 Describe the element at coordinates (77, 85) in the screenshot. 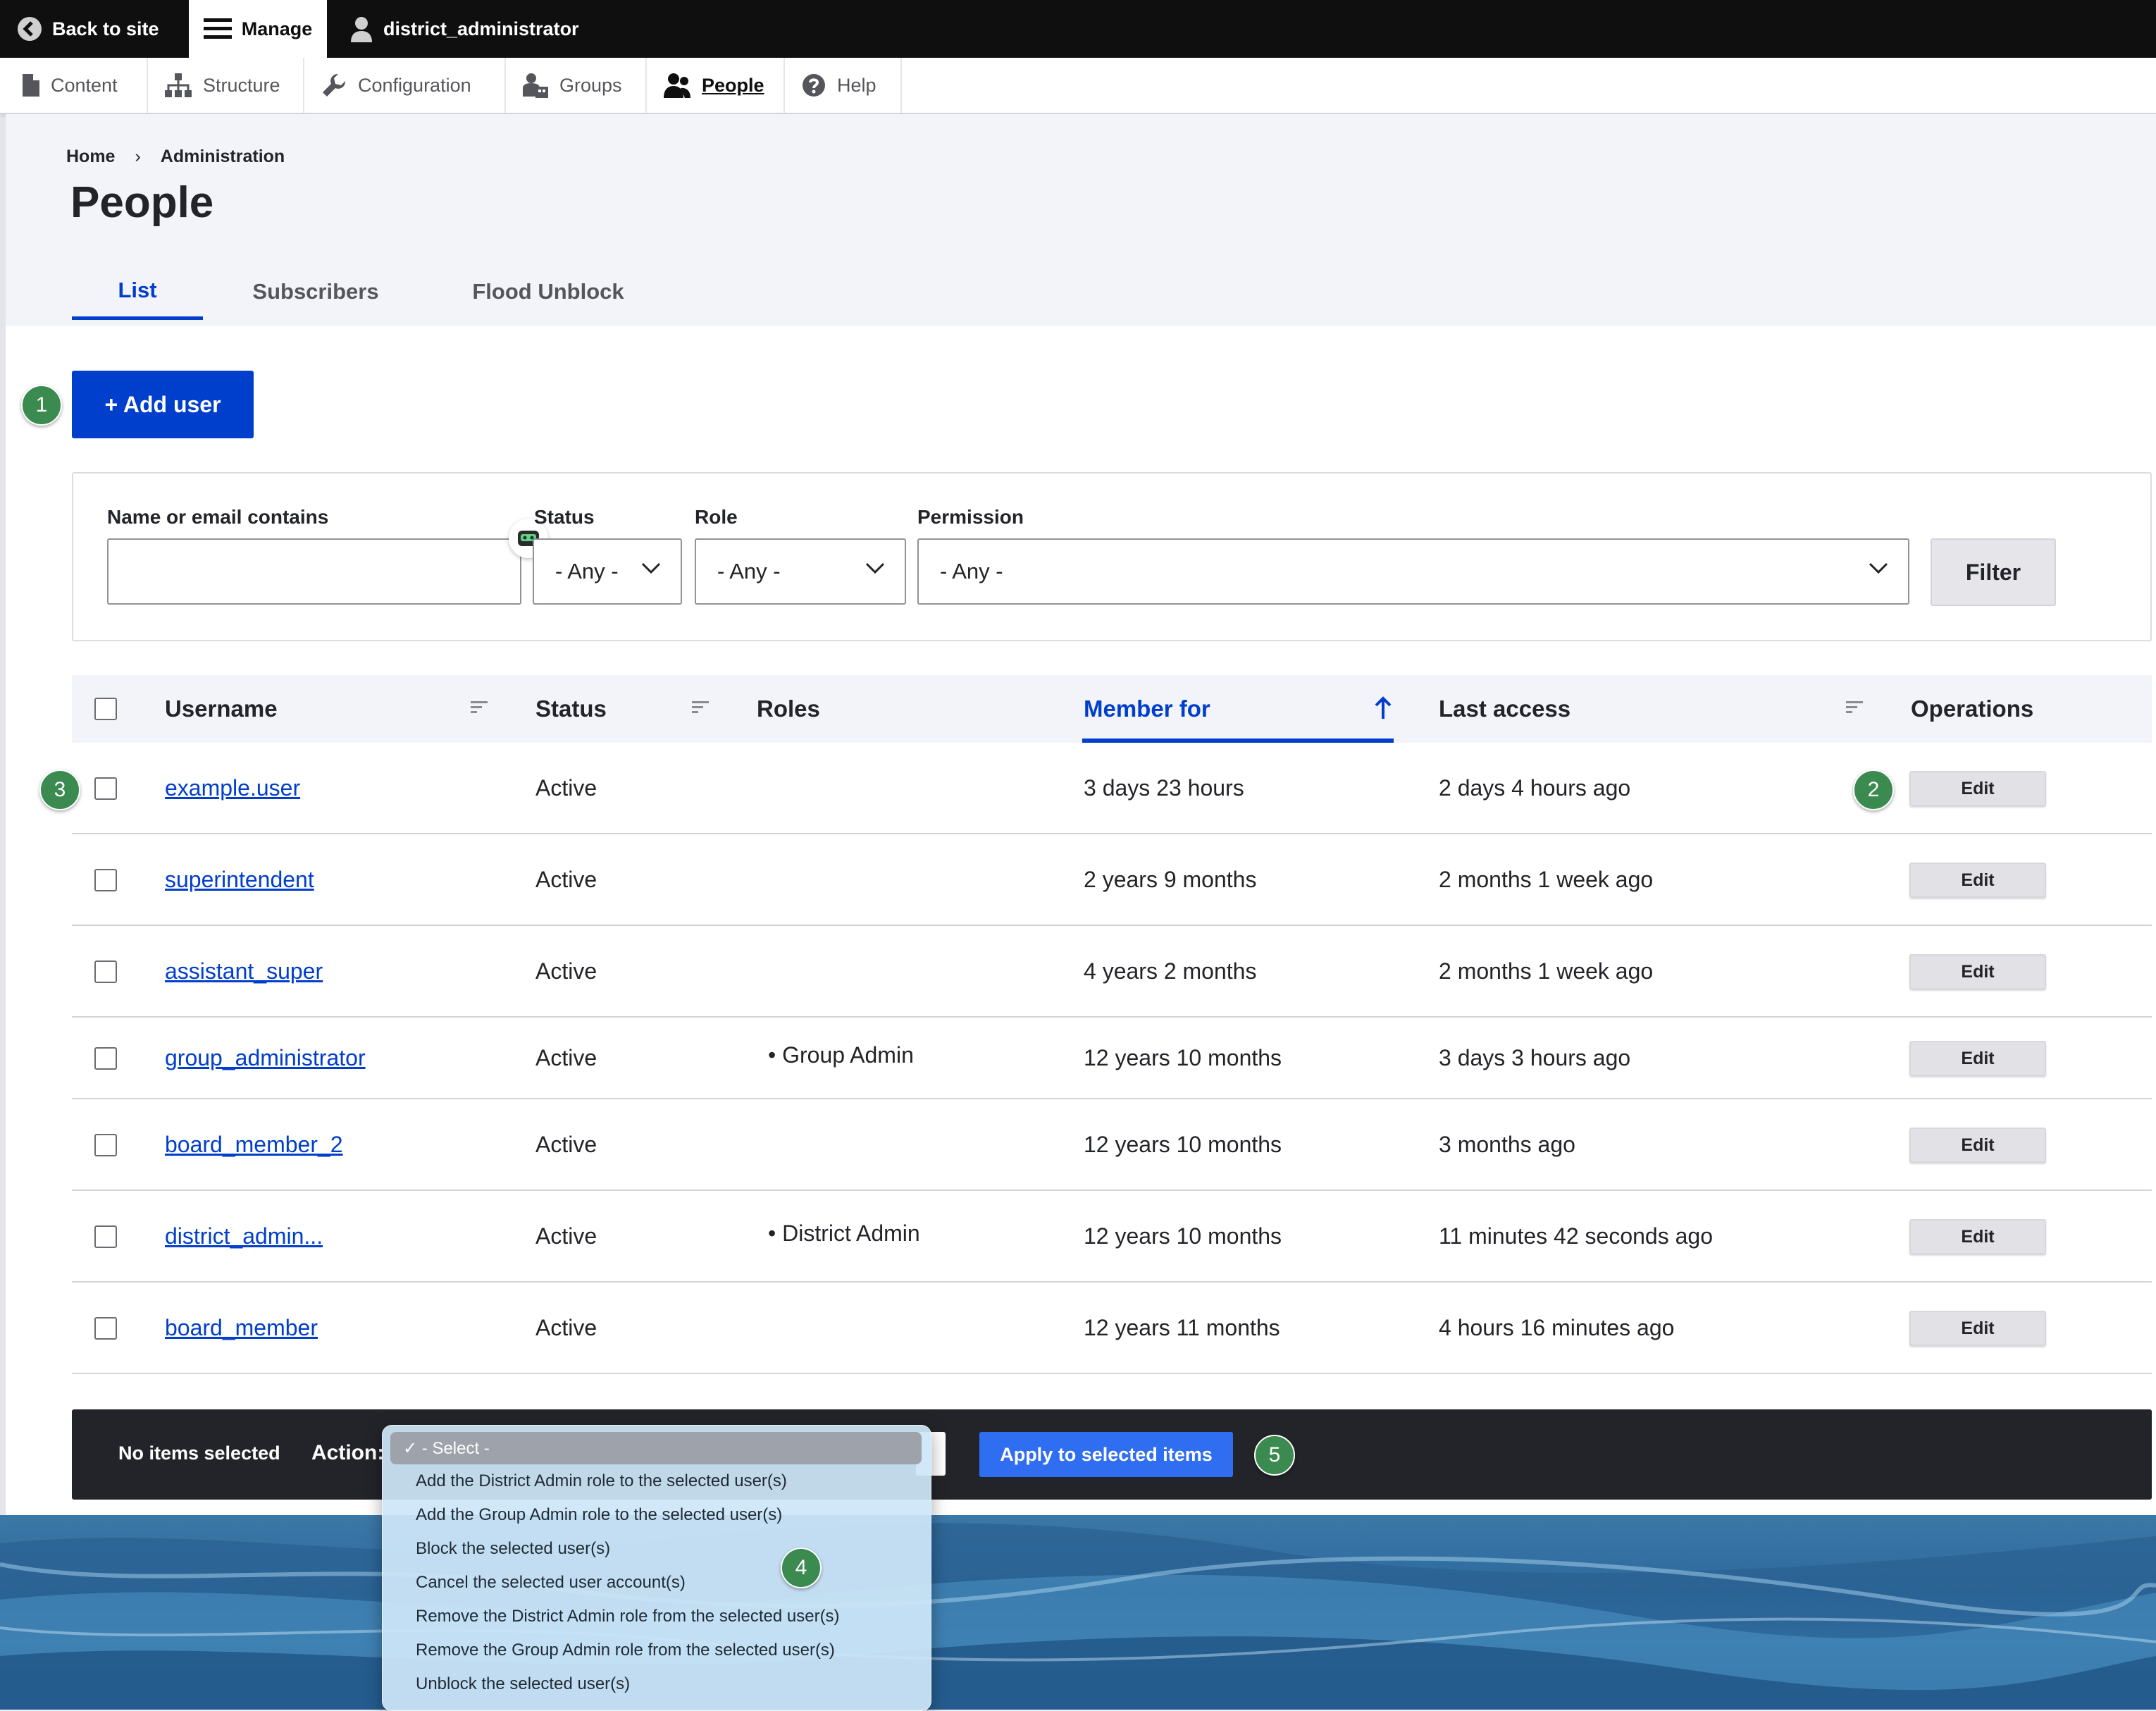

I see `tray-item-content: Content` at that location.